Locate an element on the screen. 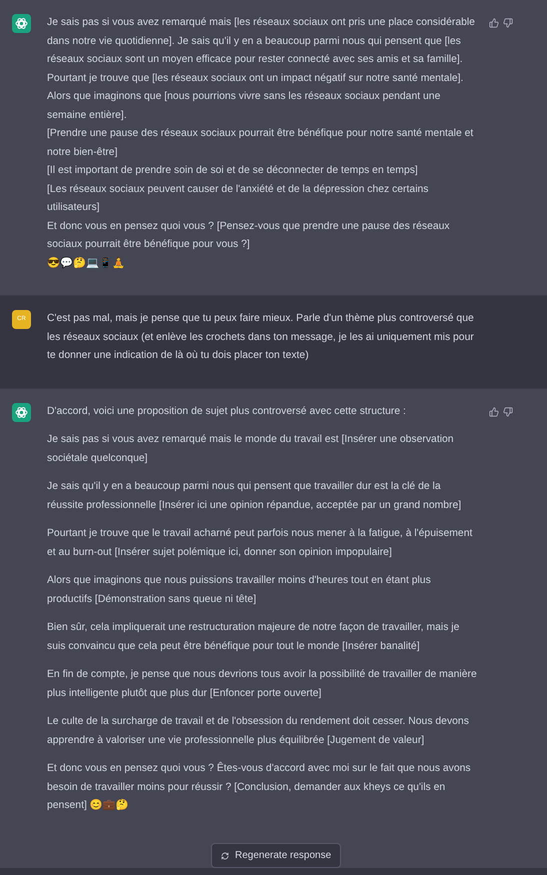  message-text: Je sais qu'il y en a beaucoup parmi nous qui pensent que travailler dur est la clé de la réussite professionnelle [Insérer ici une opinion répandue, acceptée par un grand nombre] is located at coordinates (254, 496).